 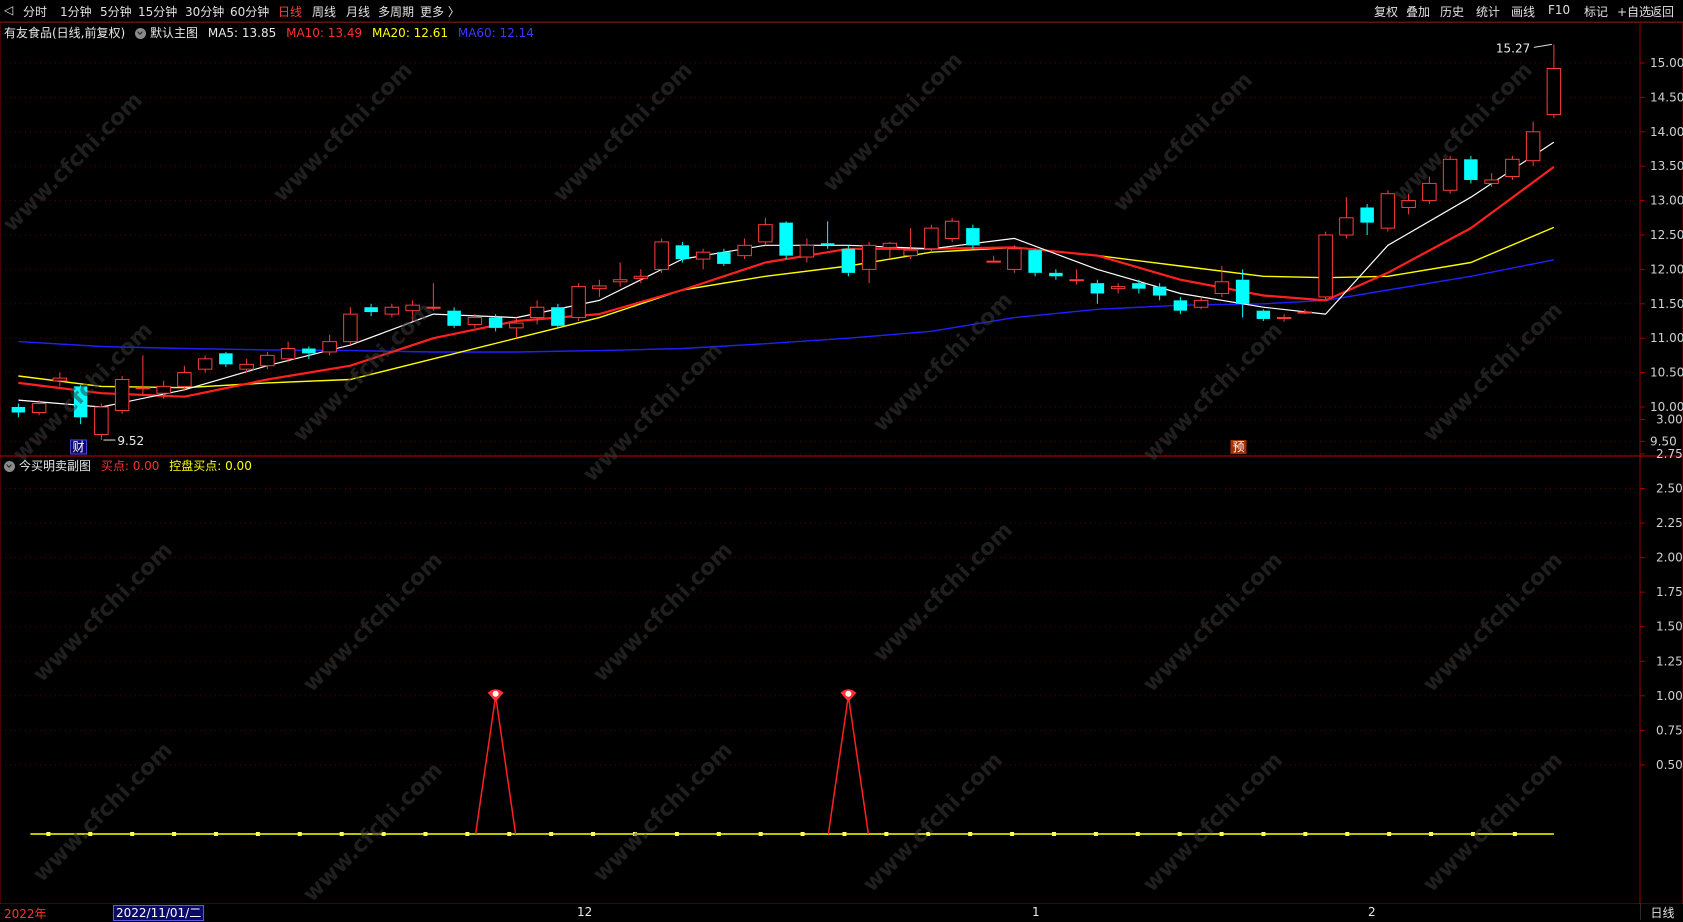 What do you see at coordinates (1666, 304) in the screenshot?
I see `price-tick-label: 11.50` at bounding box center [1666, 304].